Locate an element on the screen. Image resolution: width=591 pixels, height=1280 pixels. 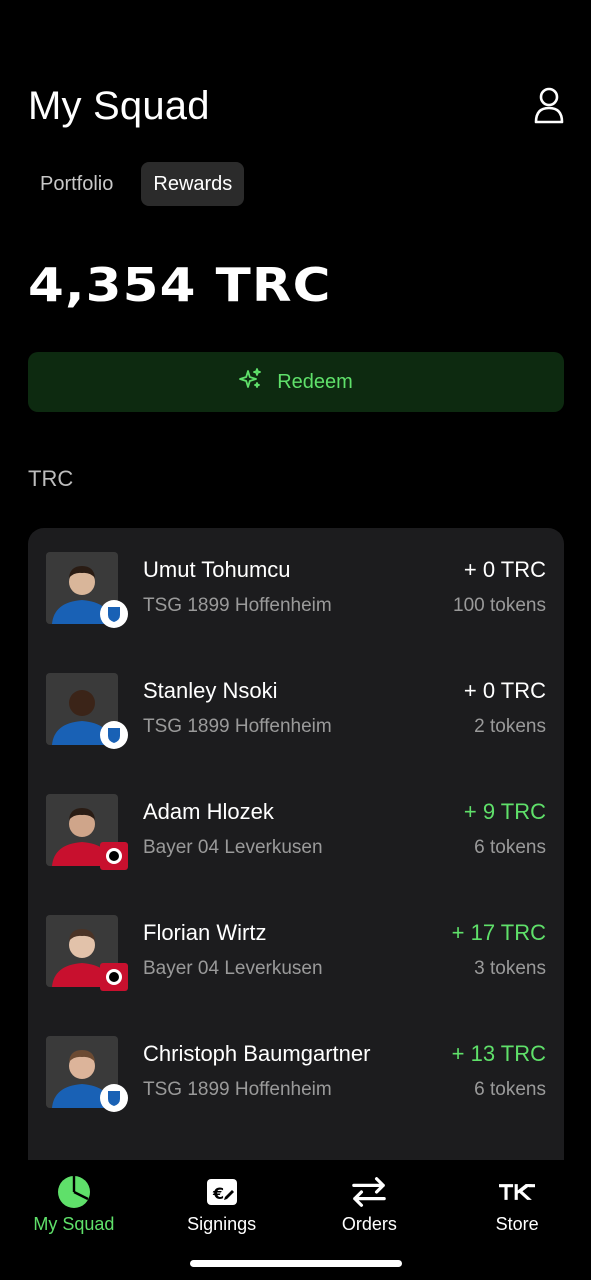
player-name: Adam Hlozek is located at coordinates (208, 811).